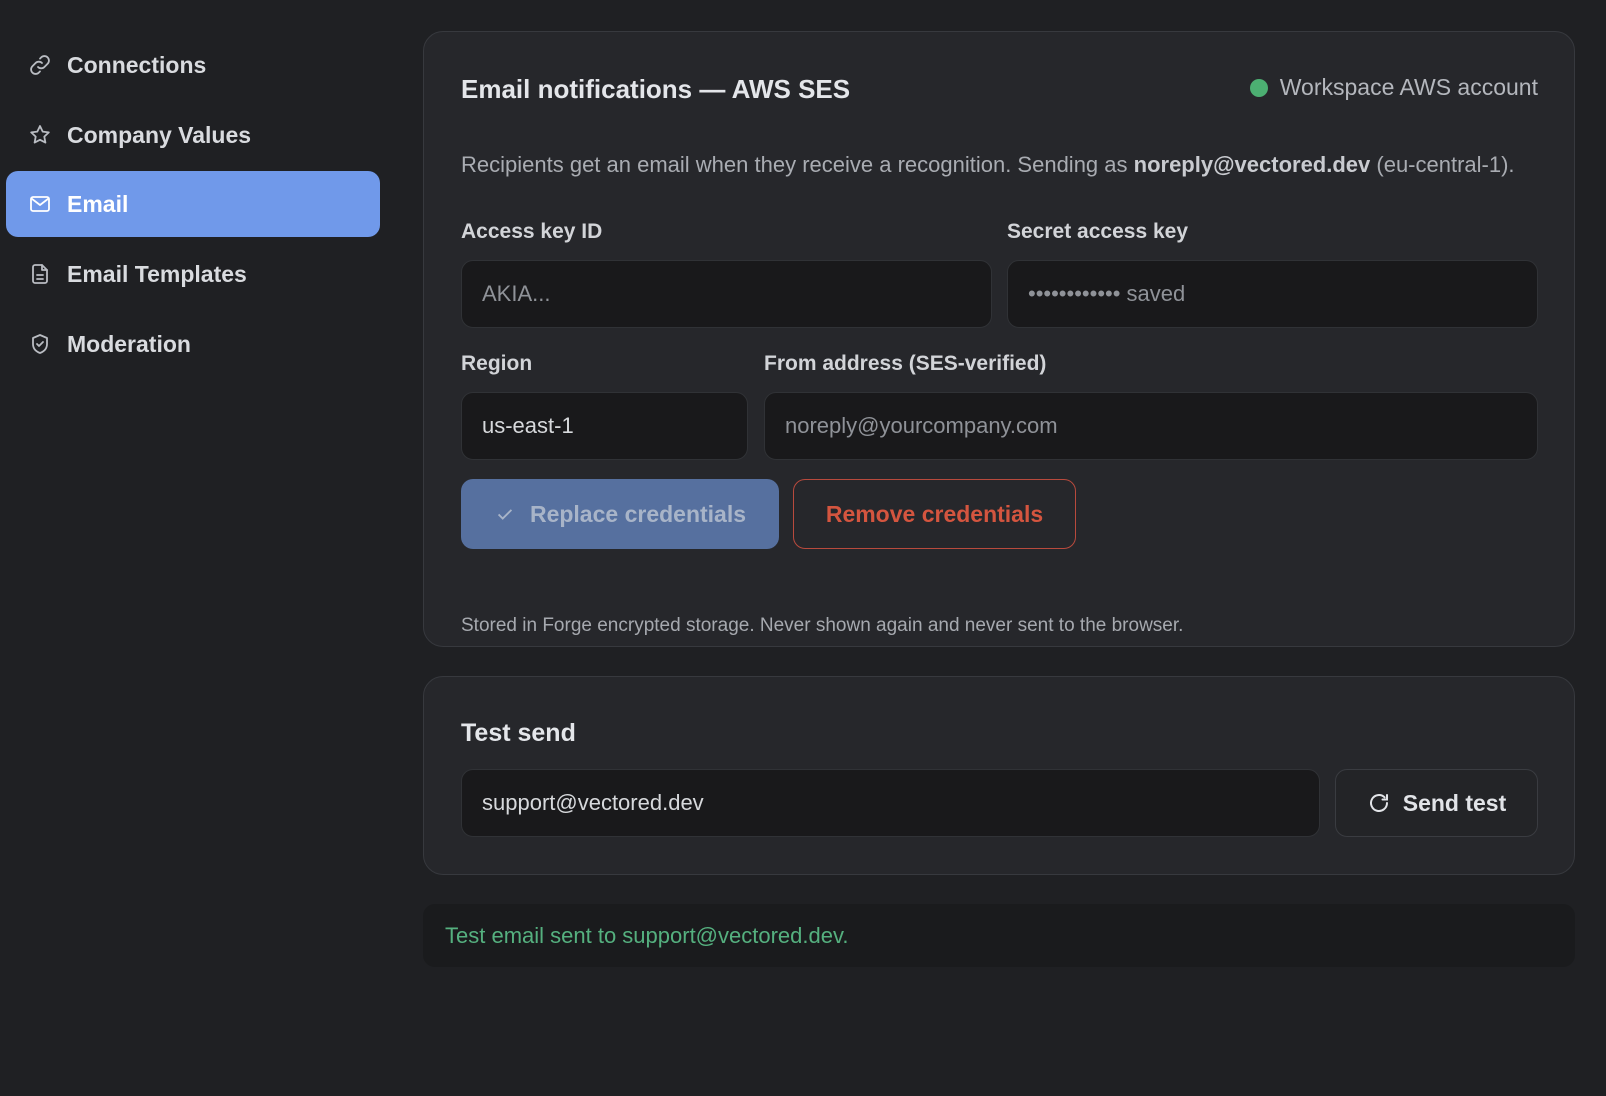 The image size is (1606, 1096). I want to click on access-key-label: Access key ID, so click(532, 231).